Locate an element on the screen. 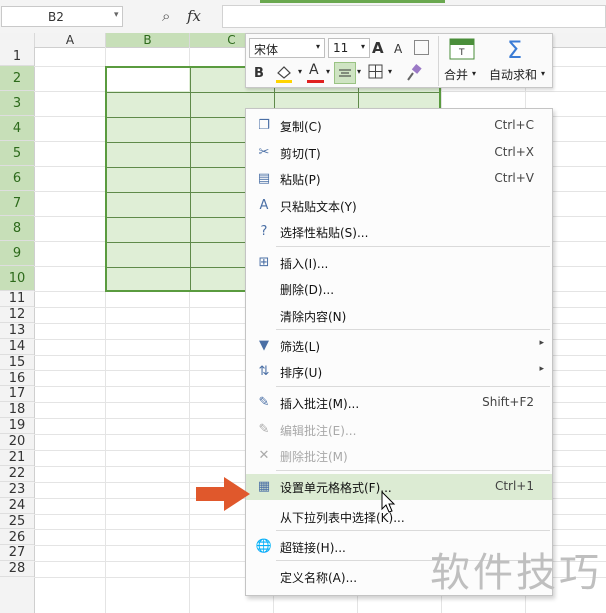 This screenshot has height=613, width=606. formula-input is located at coordinates (414, 16).